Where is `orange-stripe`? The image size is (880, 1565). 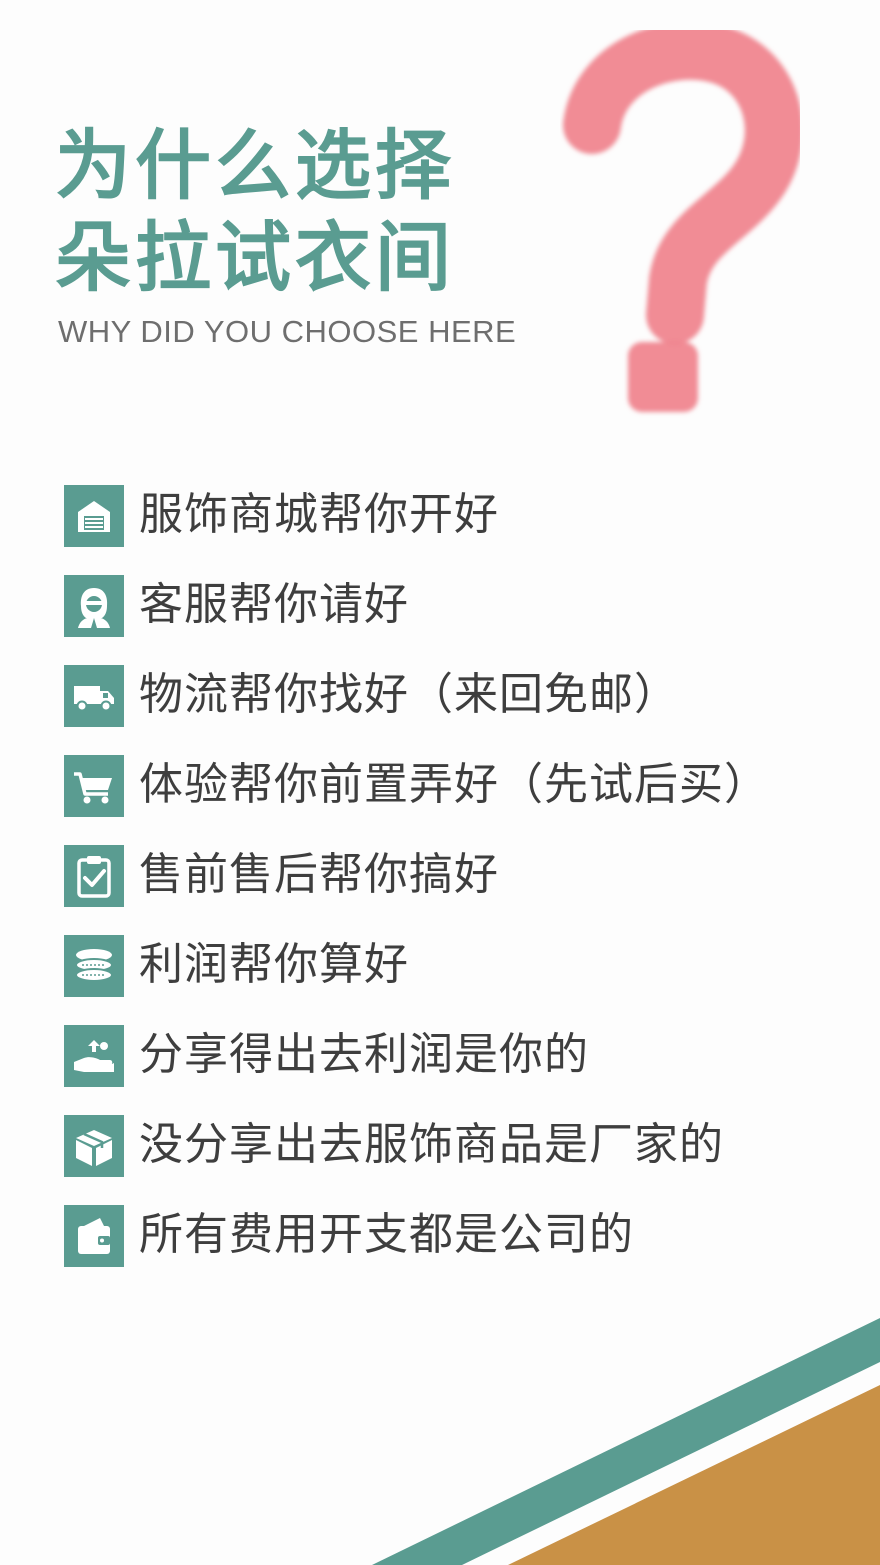
orange-stripe is located at coordinates (694, 1475).